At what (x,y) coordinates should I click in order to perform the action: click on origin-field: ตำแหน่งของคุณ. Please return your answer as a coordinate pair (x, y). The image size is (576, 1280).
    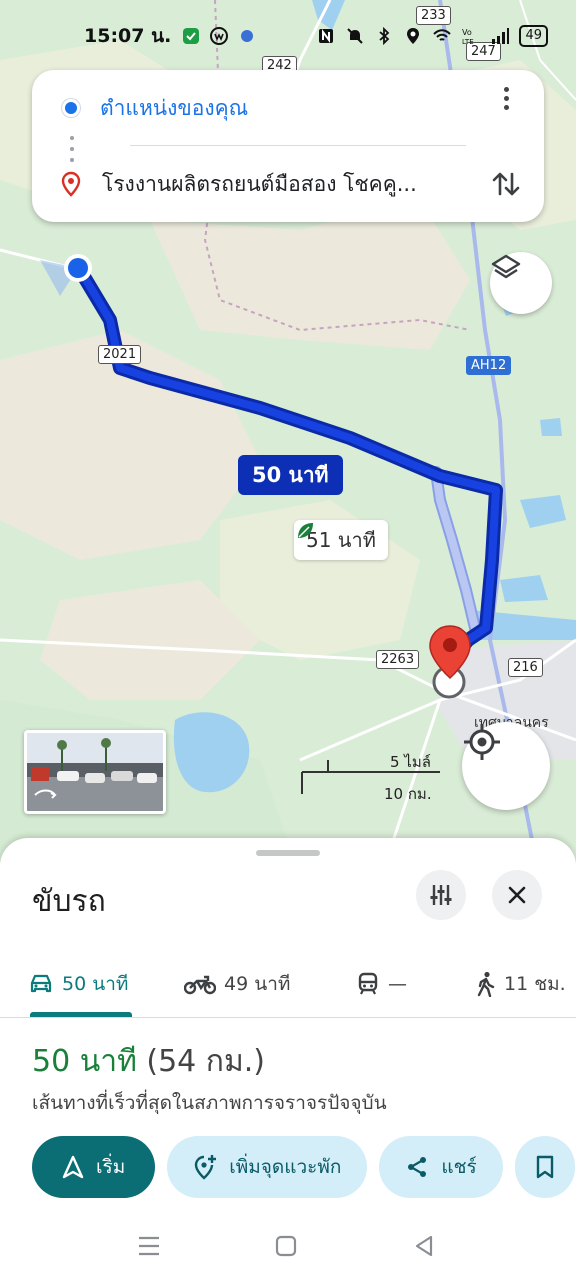
    Looking at the image, I should click on (174, 108).